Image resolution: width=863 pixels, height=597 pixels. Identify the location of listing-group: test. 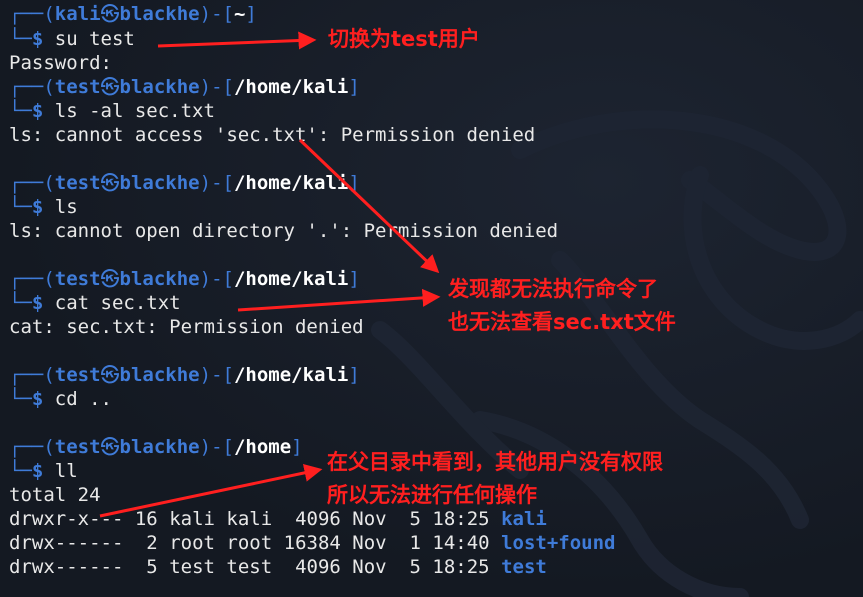
(249, 567).